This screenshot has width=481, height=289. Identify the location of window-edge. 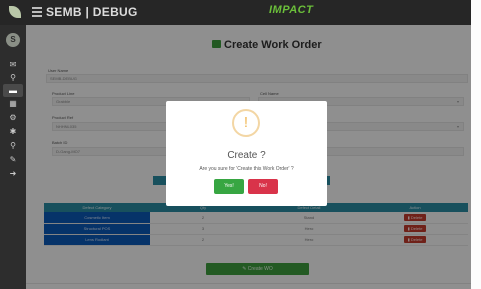
(476, 144).